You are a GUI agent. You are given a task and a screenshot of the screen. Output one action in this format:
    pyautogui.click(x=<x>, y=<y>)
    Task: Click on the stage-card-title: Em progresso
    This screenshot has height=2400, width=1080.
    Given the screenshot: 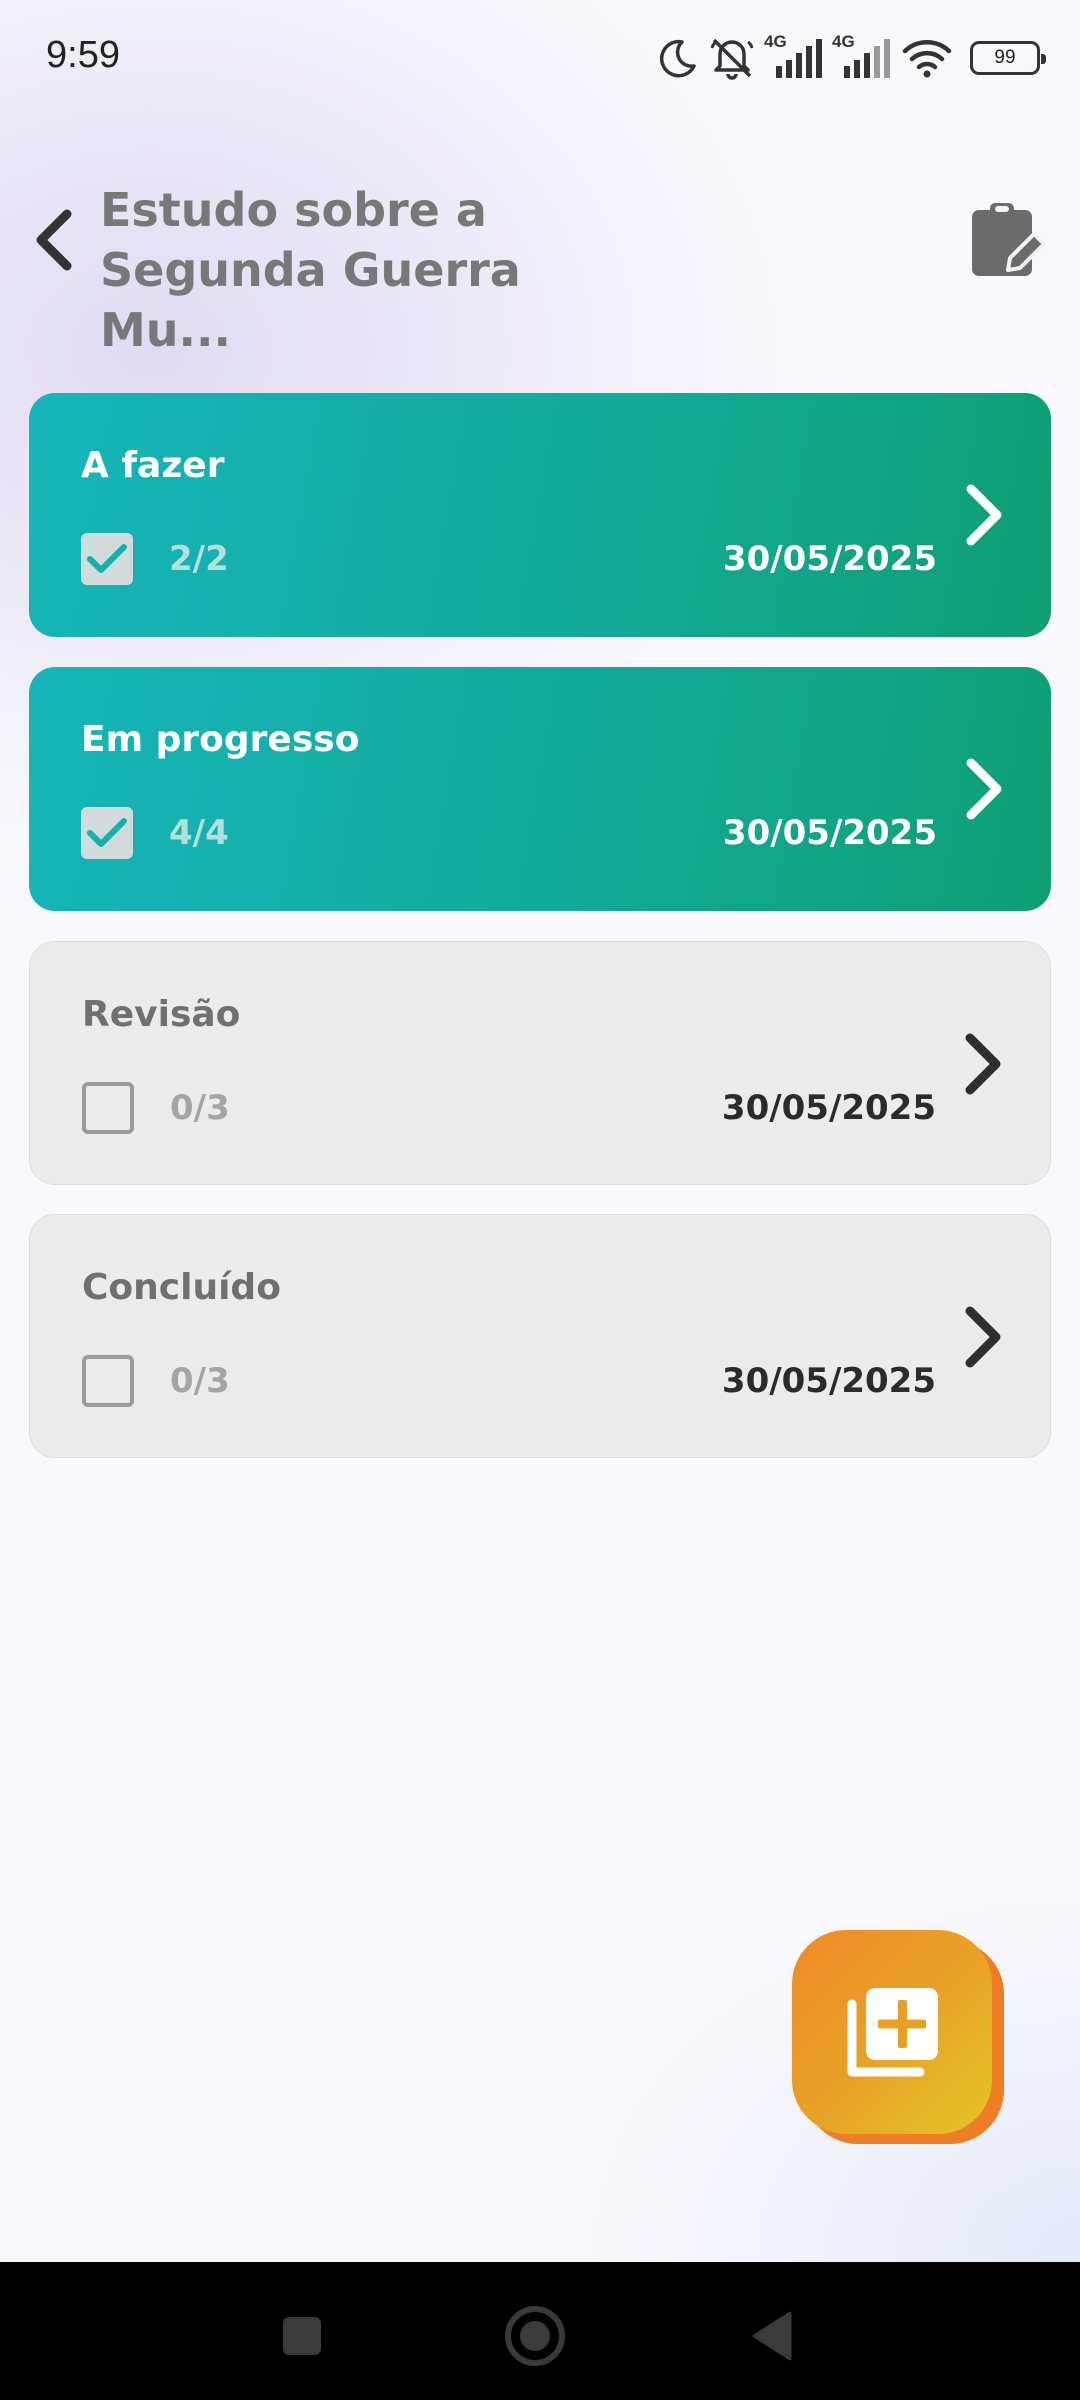 What is the action you would take?
    pyautogui.click(x=220, y=739)
    